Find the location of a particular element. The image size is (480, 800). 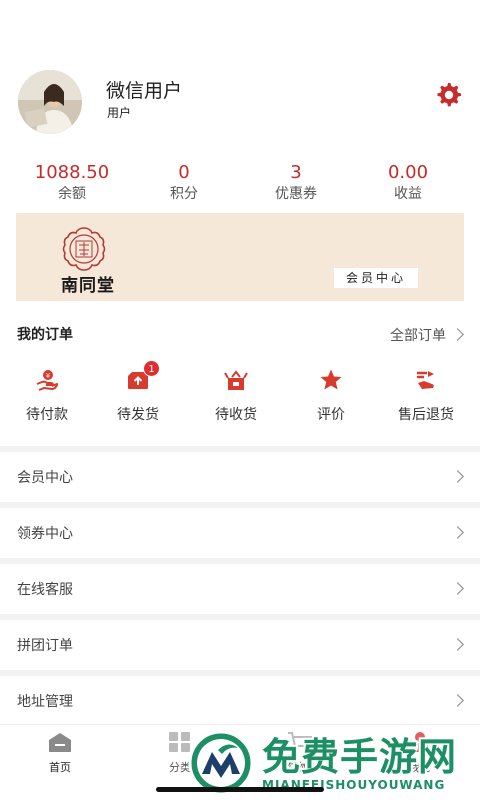

user-type: 用户 is located at coordinates (119, 113).